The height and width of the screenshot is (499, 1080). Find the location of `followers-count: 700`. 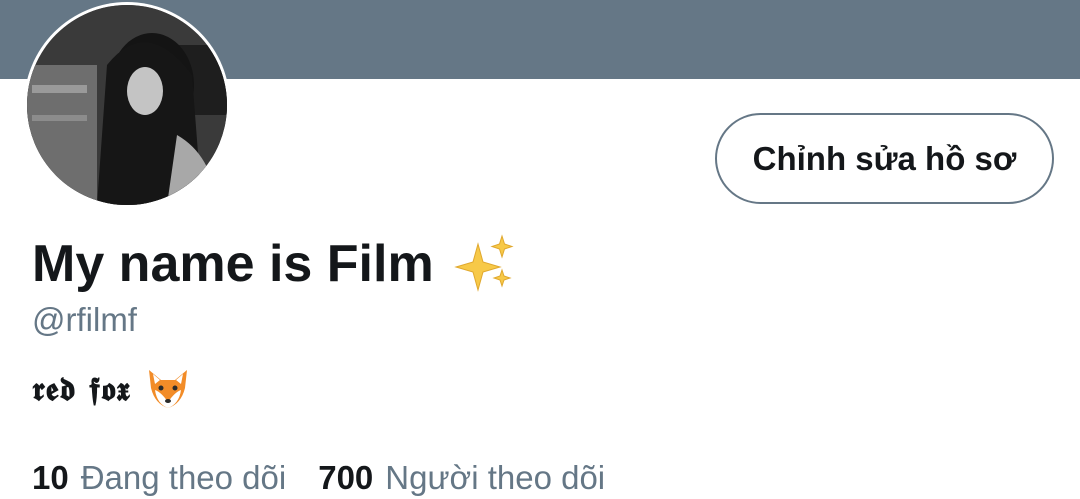

followers-count: 700 is located at coordinates (346, 477).